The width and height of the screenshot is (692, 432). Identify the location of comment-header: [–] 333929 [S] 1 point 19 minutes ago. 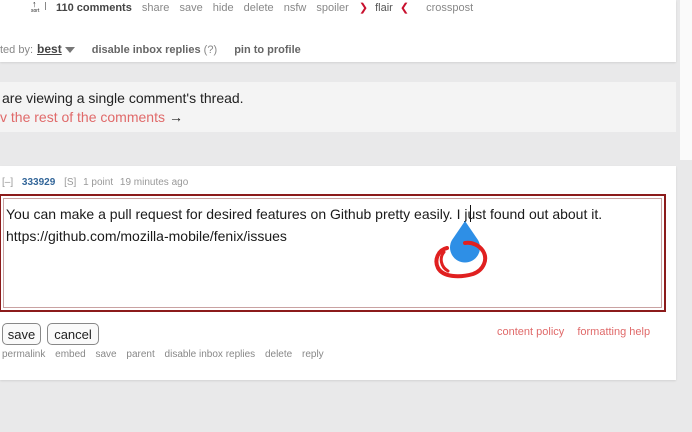
(95, 182).